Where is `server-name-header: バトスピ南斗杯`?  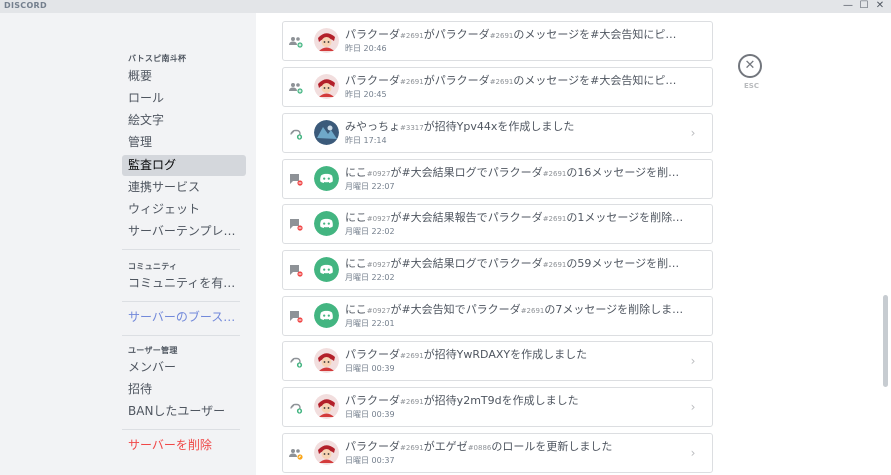 server-name-header: バトスピ南斗杯 is located at coordinates (157, 58).